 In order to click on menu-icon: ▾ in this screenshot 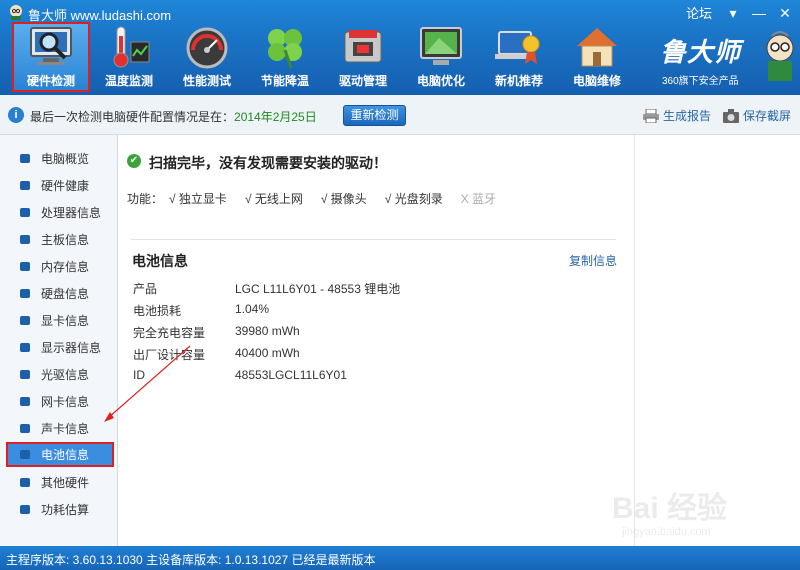, I will do `click(733, 13)`.